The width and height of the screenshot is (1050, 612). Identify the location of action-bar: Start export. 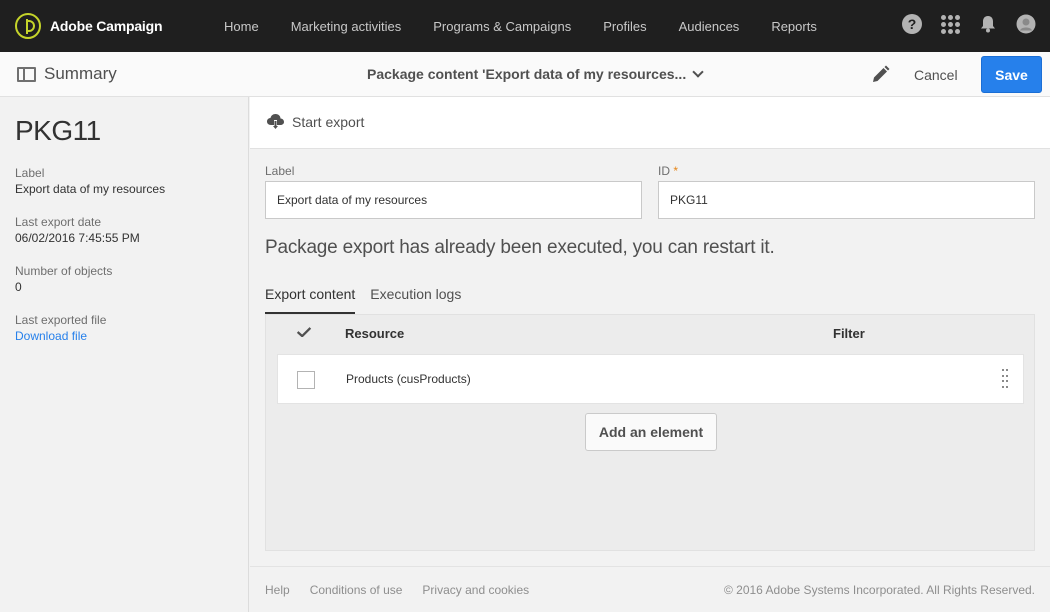
(650, 123).